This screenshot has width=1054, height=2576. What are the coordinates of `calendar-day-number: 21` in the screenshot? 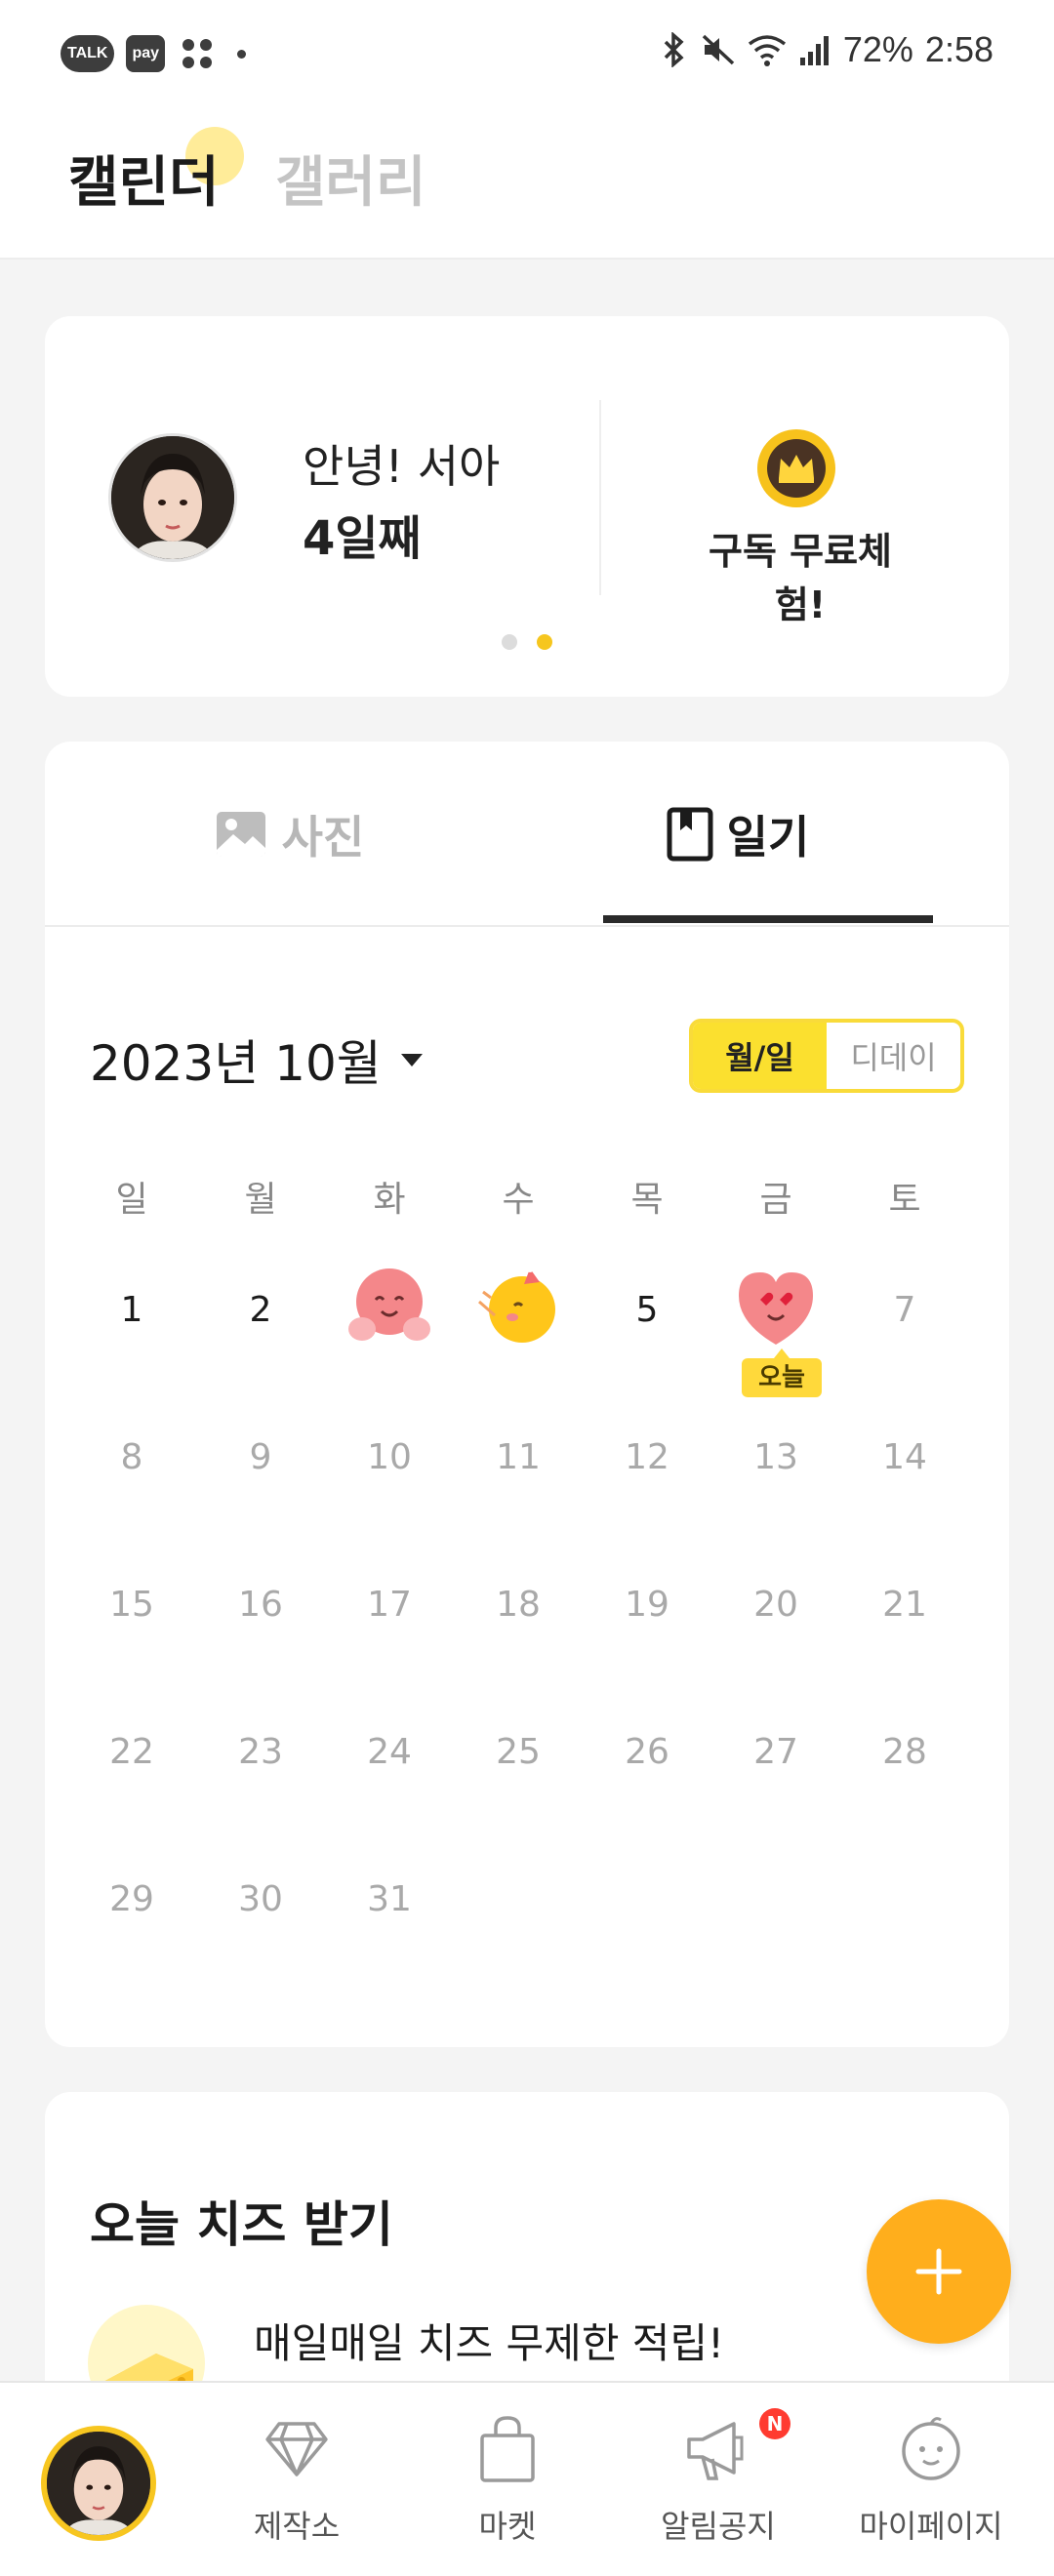 It's located at (904, 1605).